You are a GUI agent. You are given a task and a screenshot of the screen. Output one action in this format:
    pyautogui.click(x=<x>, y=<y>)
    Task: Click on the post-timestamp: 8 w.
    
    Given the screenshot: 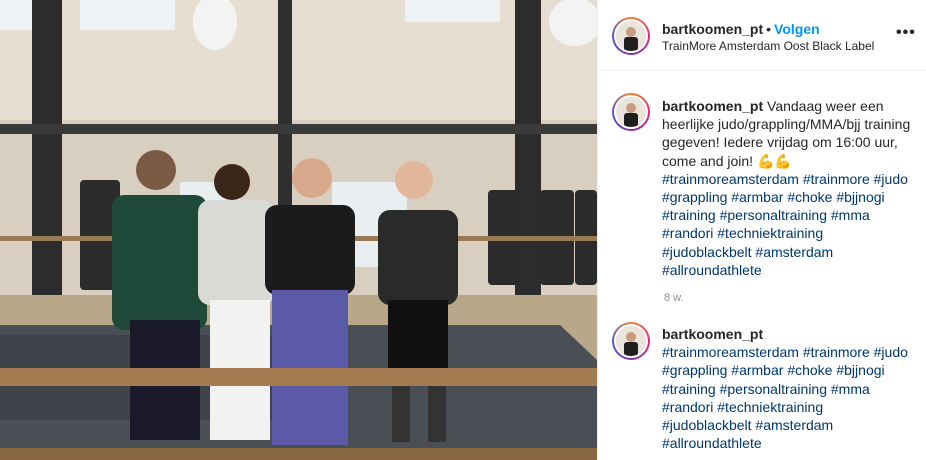 What is the action you would take?
    pyautogui.click(x=674, y=298)
    